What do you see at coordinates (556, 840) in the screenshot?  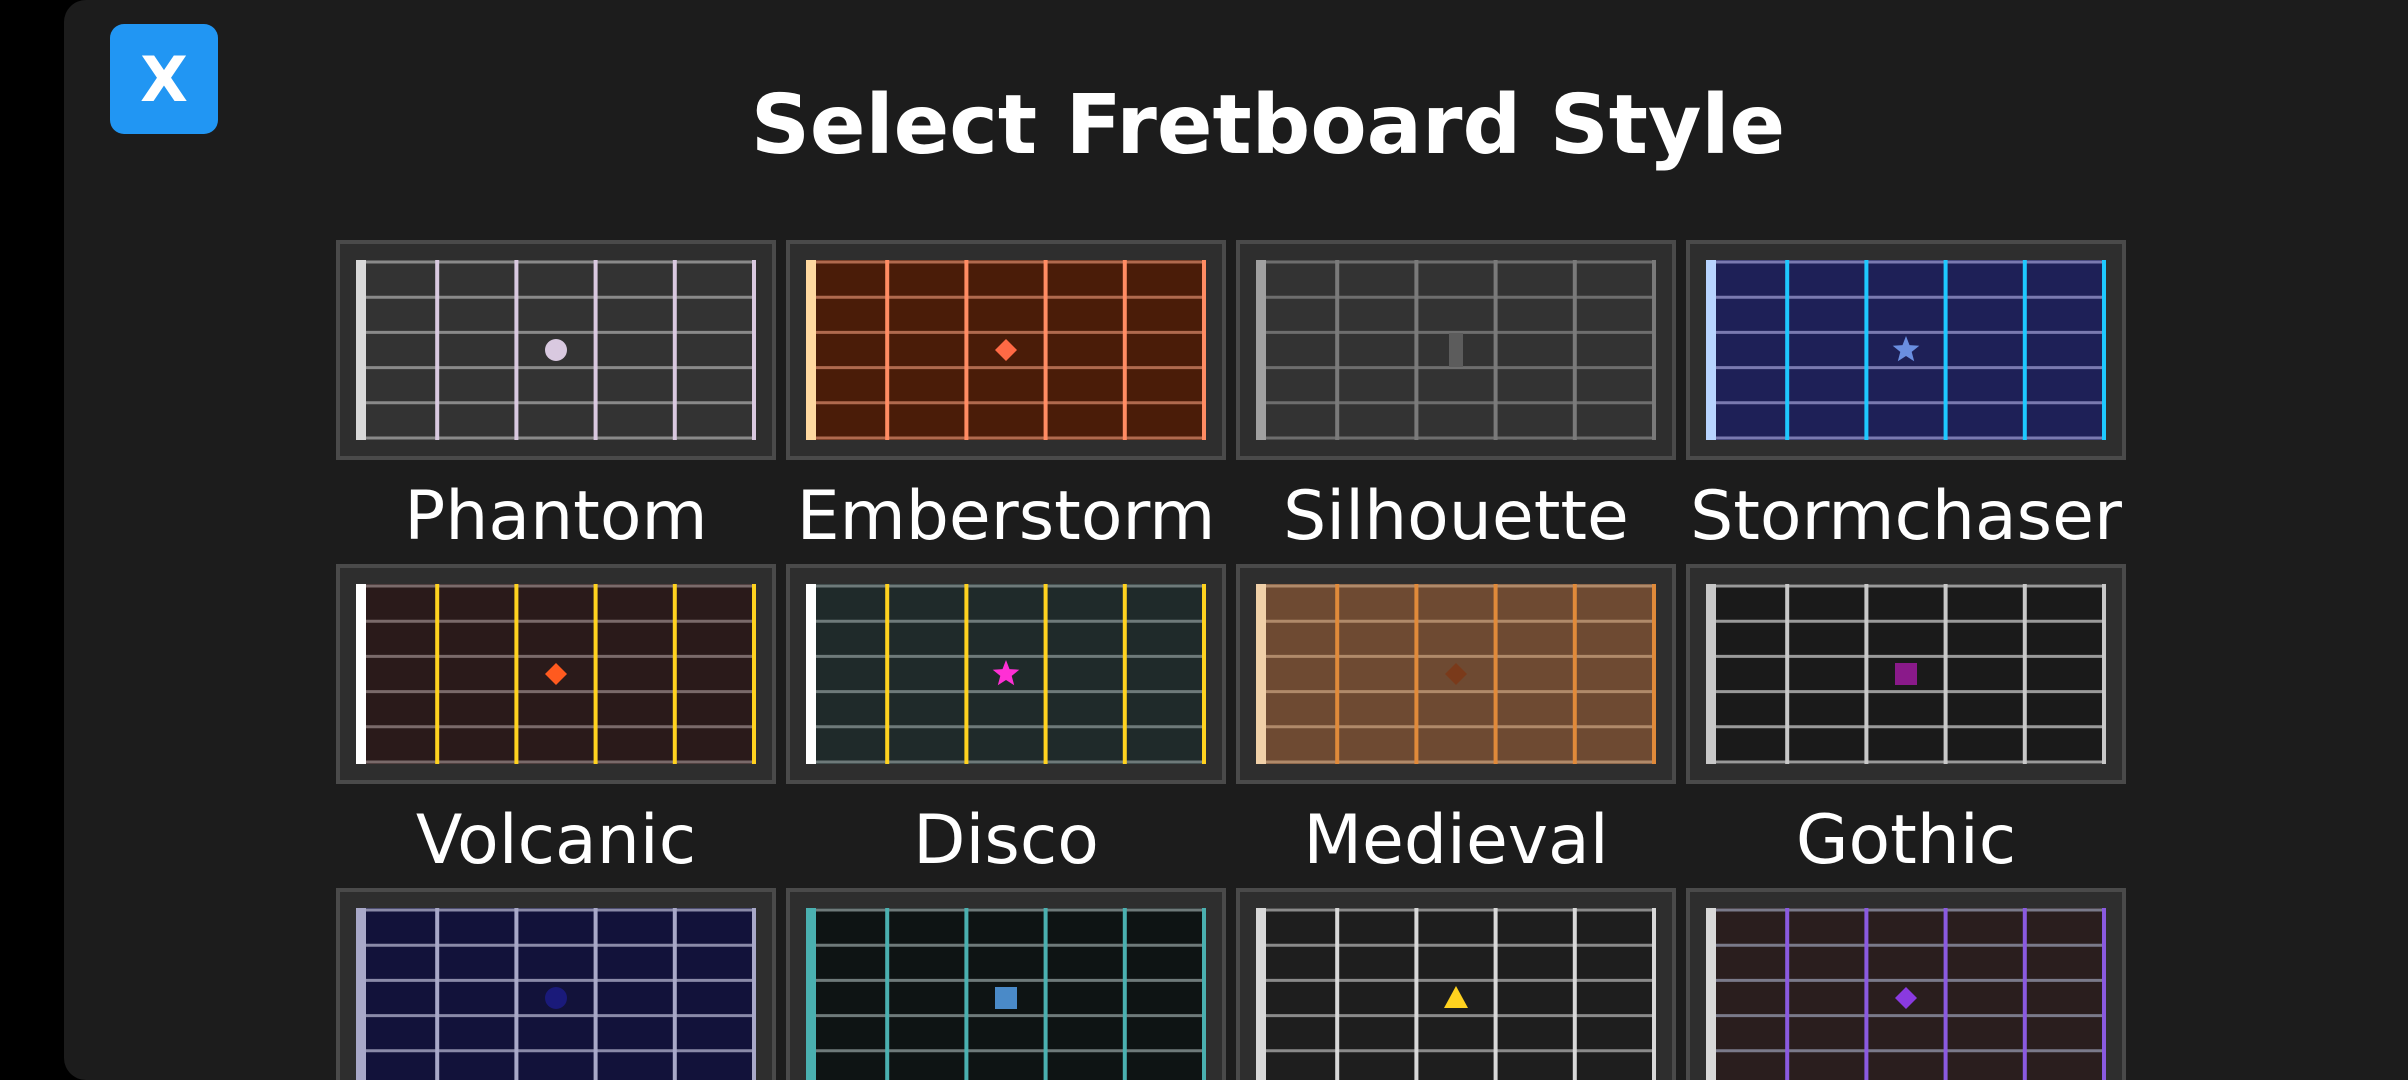 I see `style-name-label: Volcanic` at bounding box center [556, 840].